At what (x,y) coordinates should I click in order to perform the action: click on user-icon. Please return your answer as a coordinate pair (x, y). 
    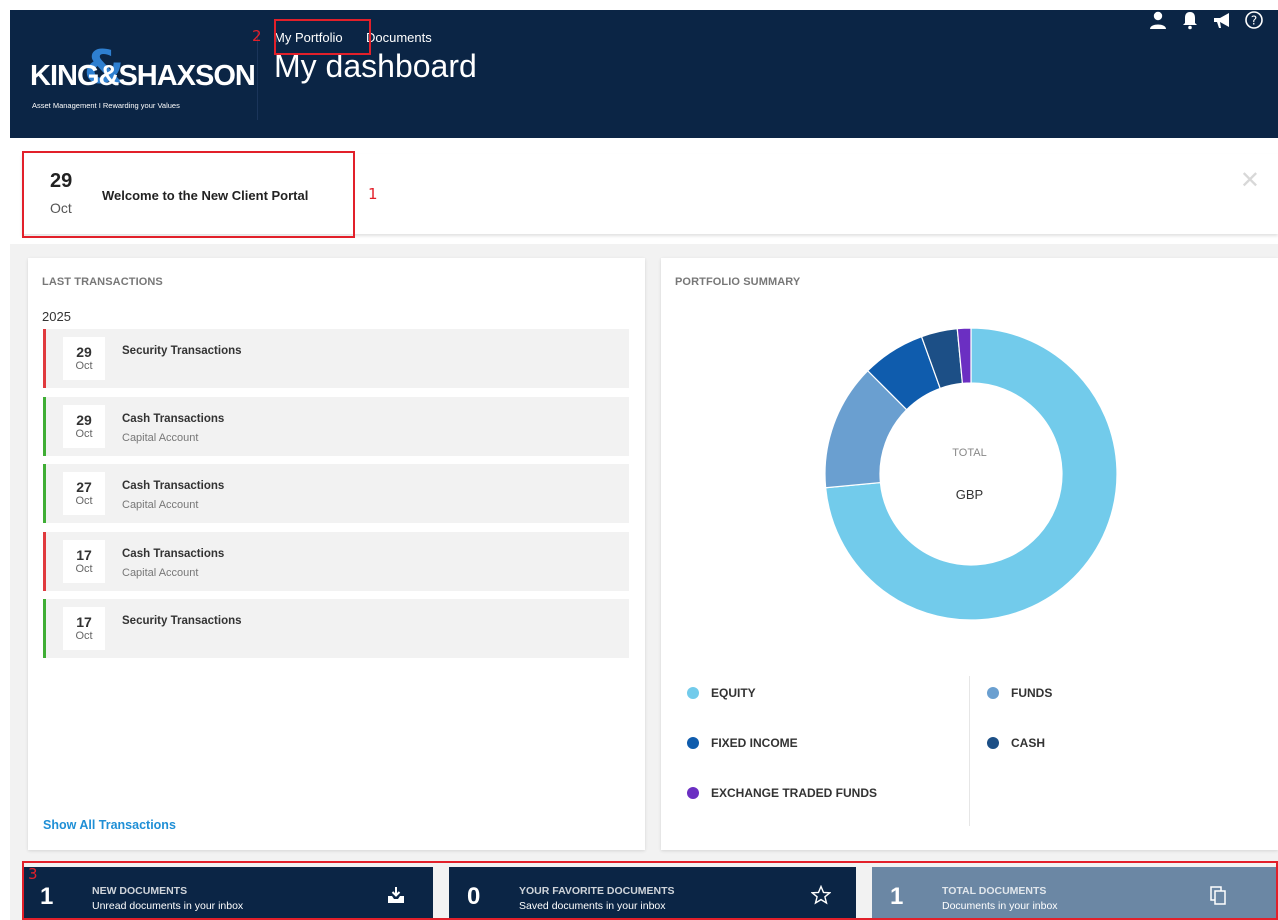
    Looking at the image, I should click on (1158, 20).